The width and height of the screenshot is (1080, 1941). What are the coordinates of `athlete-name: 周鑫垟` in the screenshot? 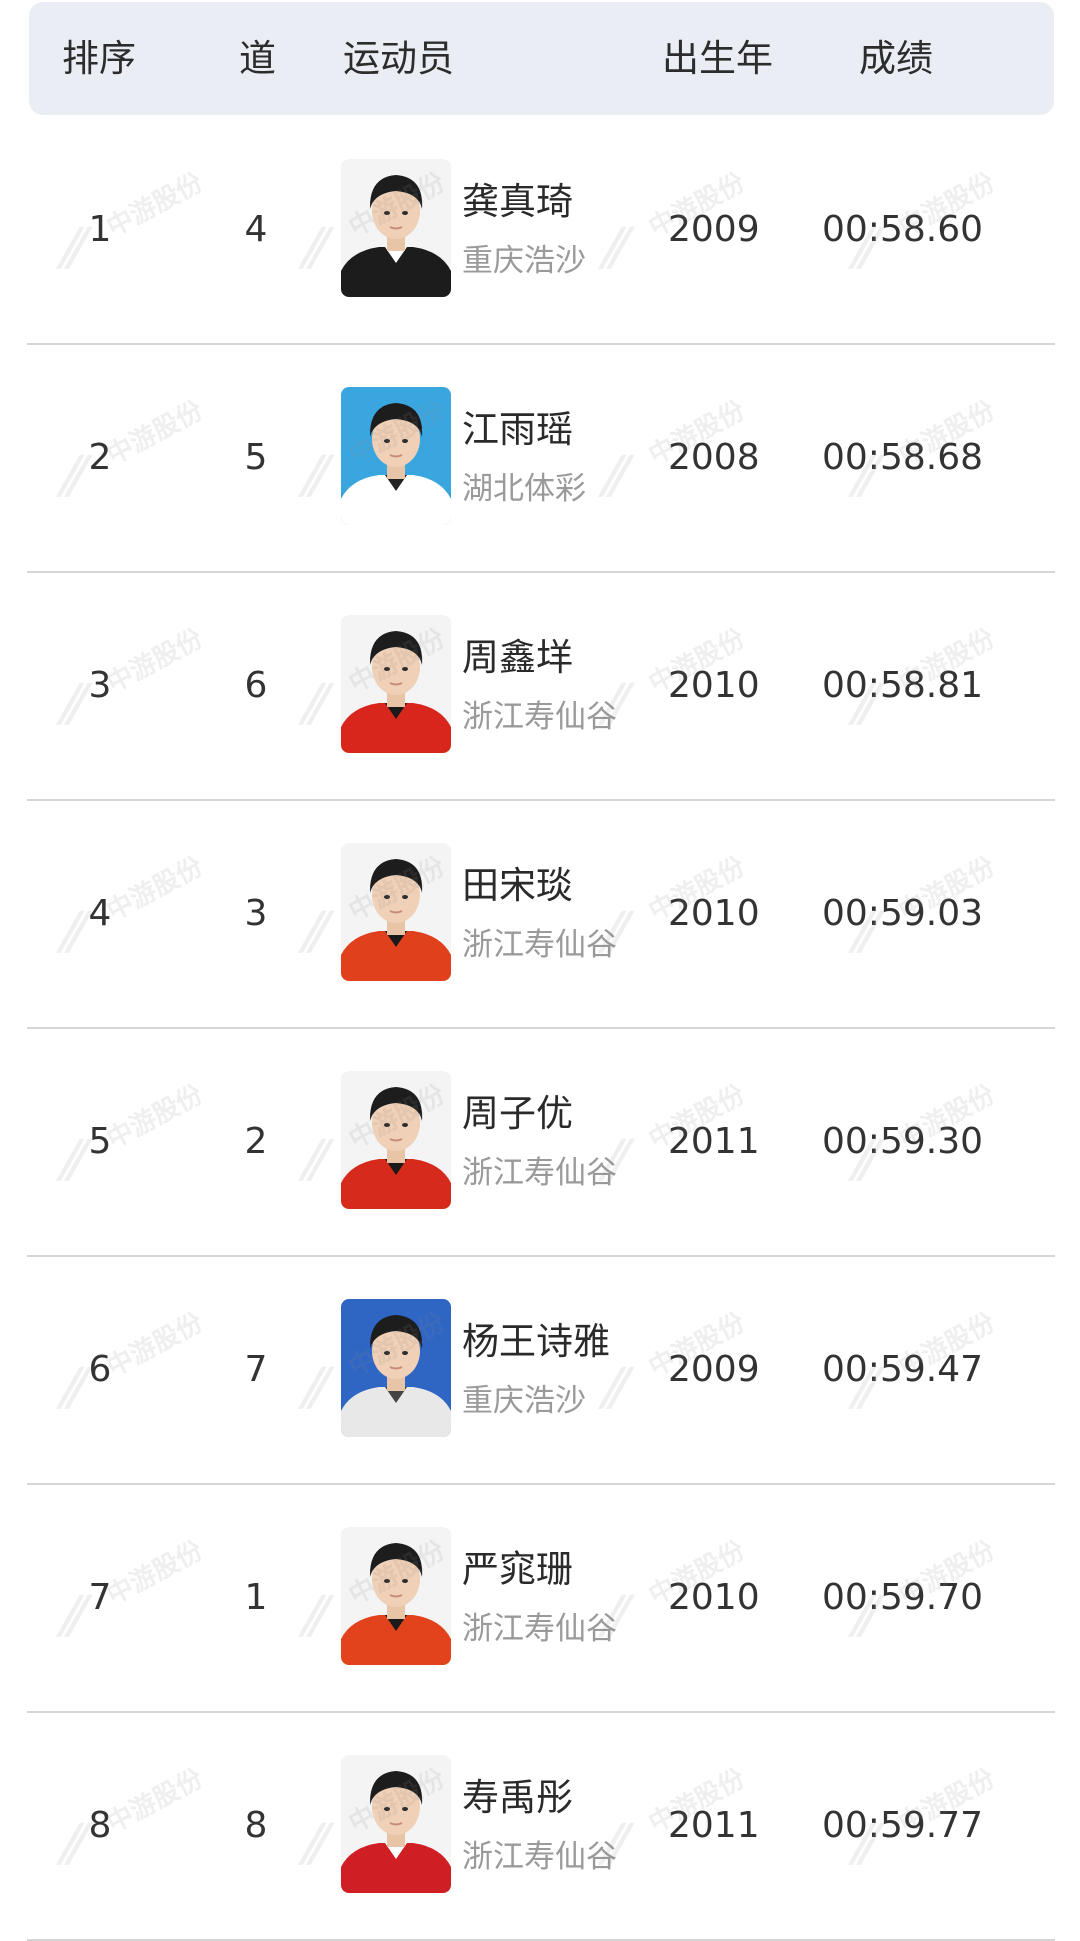 It's located at (517, 657).